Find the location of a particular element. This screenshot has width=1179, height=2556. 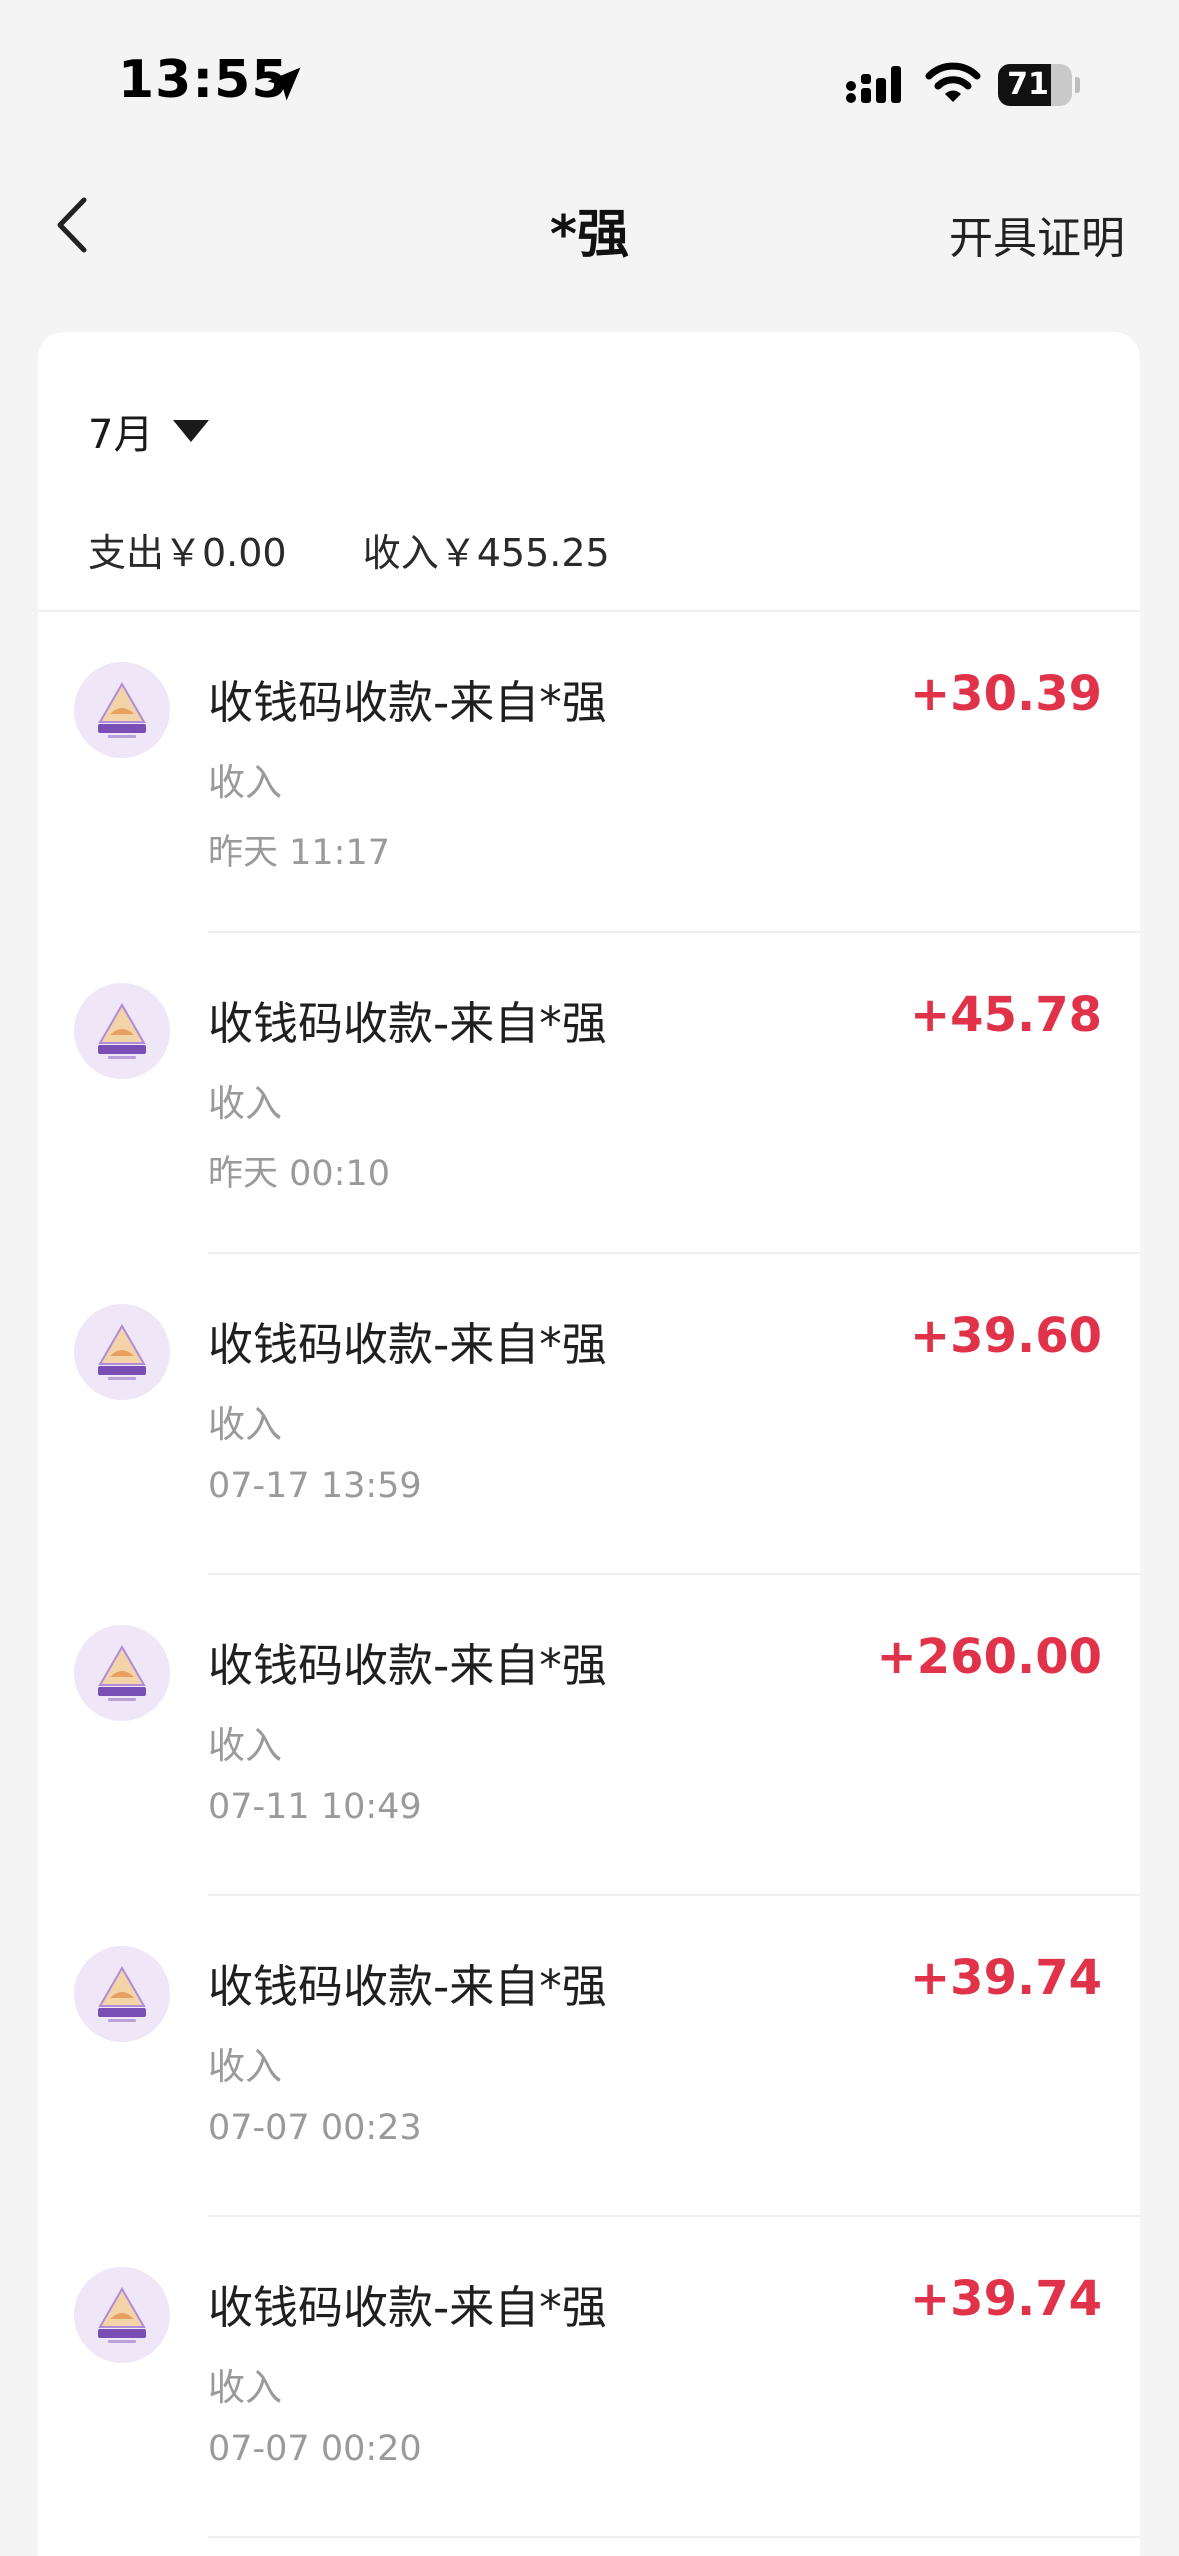

caret-down-icon is located at coordinates (191, 431).